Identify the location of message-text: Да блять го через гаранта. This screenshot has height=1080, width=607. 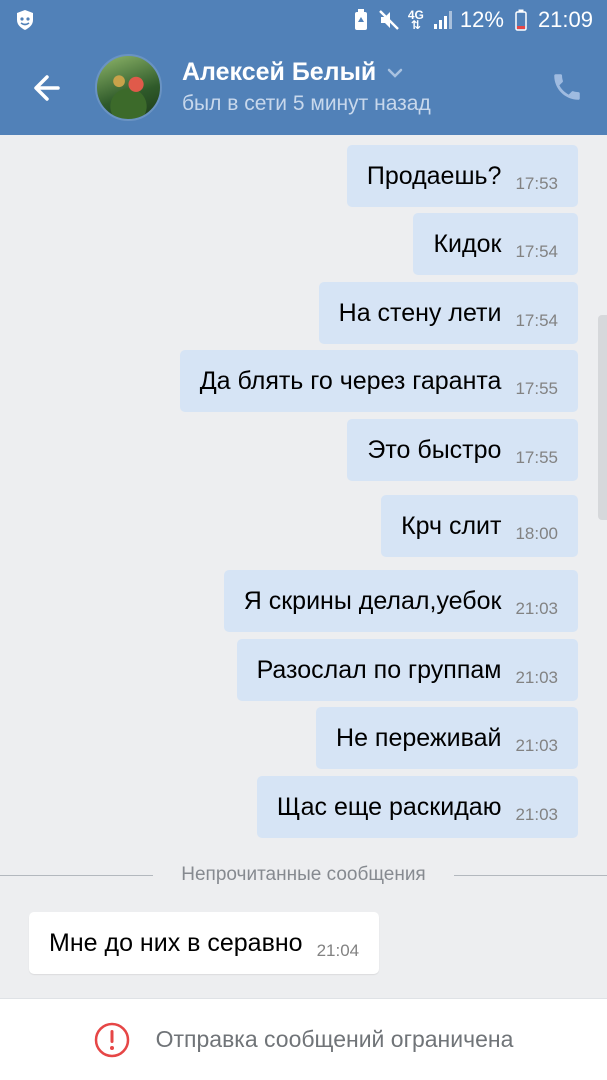
(350, 380).